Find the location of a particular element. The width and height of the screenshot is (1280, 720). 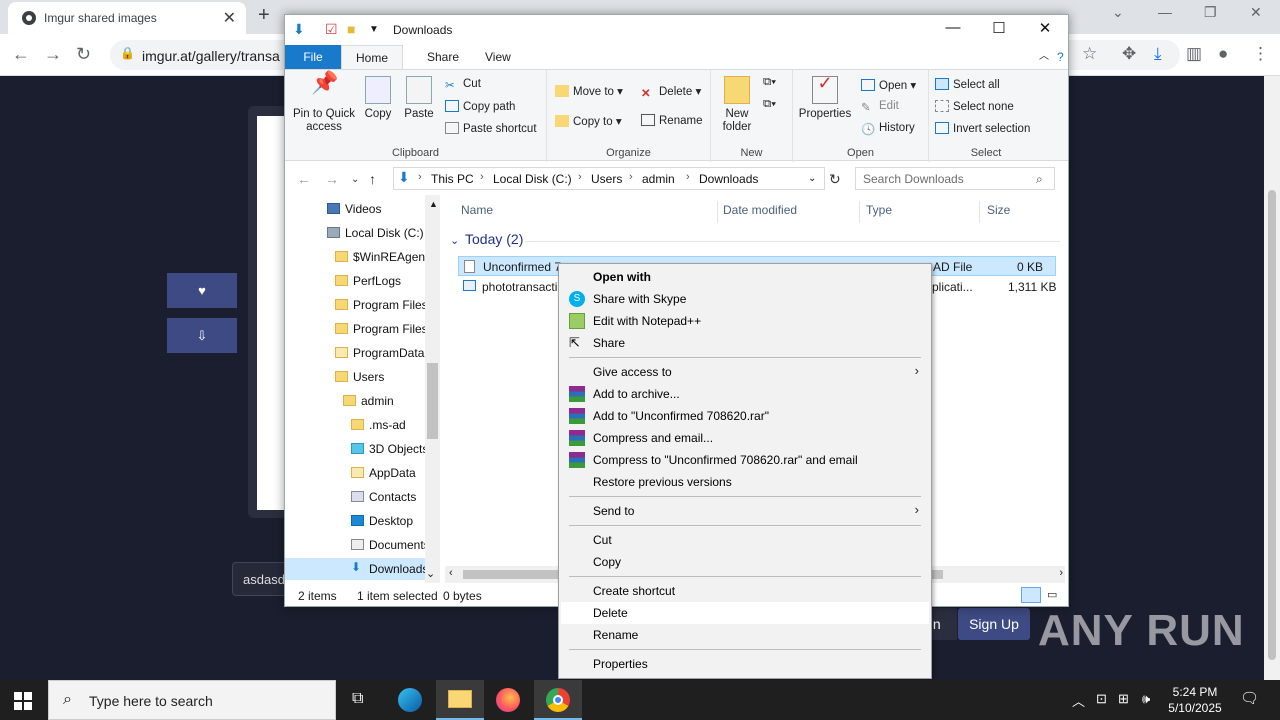

new-tab-button: + is located at coordinates (264, 15).